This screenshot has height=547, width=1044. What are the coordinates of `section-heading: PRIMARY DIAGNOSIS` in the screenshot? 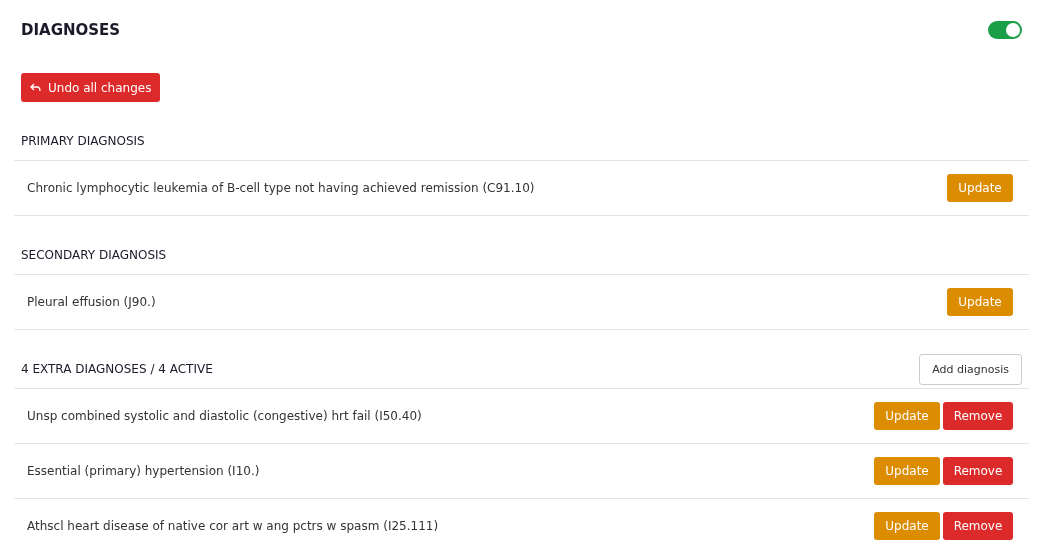 It's located at (83, 141).